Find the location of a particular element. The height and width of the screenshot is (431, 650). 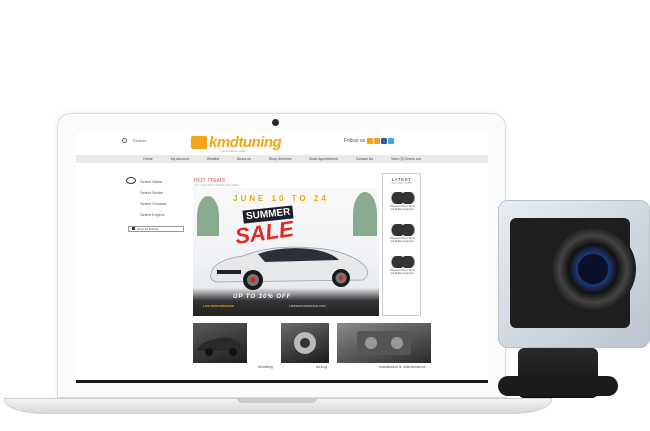

engine-image is located at coordinates (384, 343).